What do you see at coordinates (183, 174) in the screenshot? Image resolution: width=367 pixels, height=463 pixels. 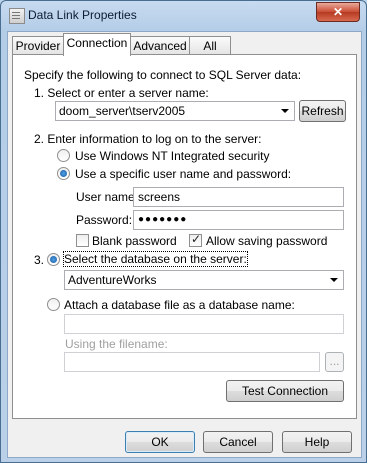 I see `radio-specific-credentials-label: Use a specific user name and password:` at bounding box center [183, 174].